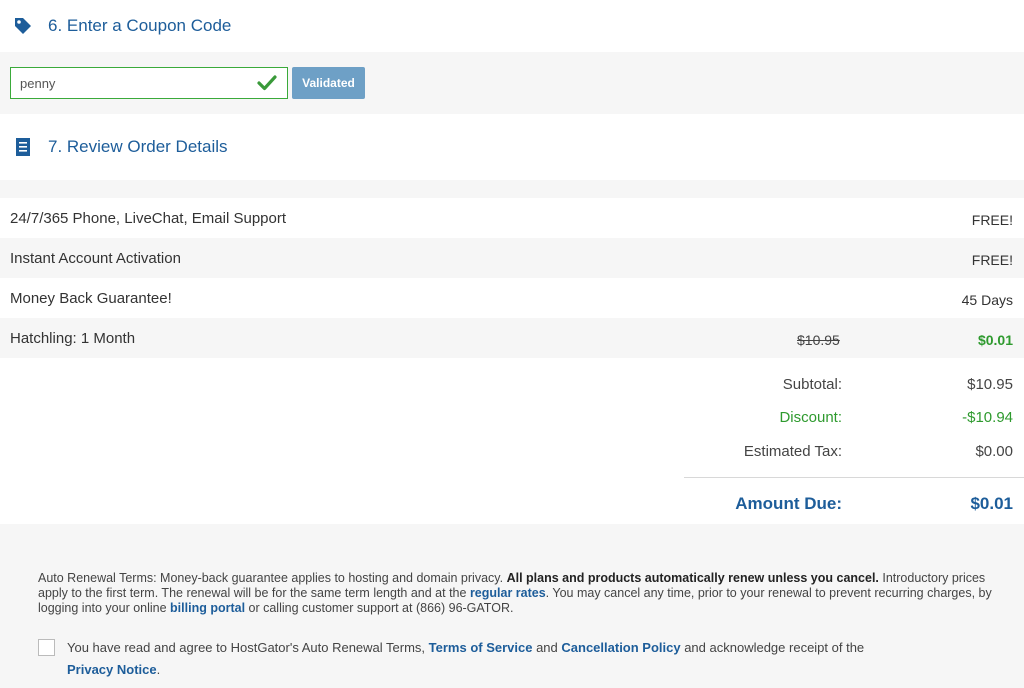 Image resolution: width=1024 pixels, height=688 pixels. Describe the element at coordinates (95, 258) in the screenshot. I see `order-row-label: Instant Account Activation` at that location.